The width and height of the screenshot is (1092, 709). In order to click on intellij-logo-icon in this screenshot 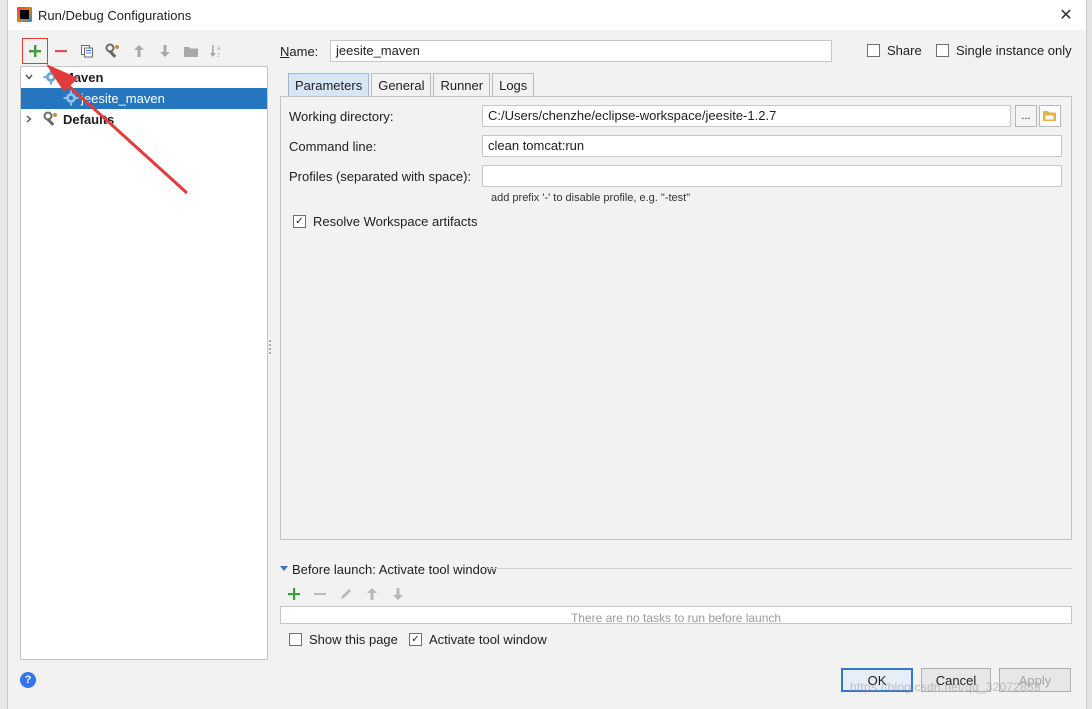, I will do `click(24, 14)`.